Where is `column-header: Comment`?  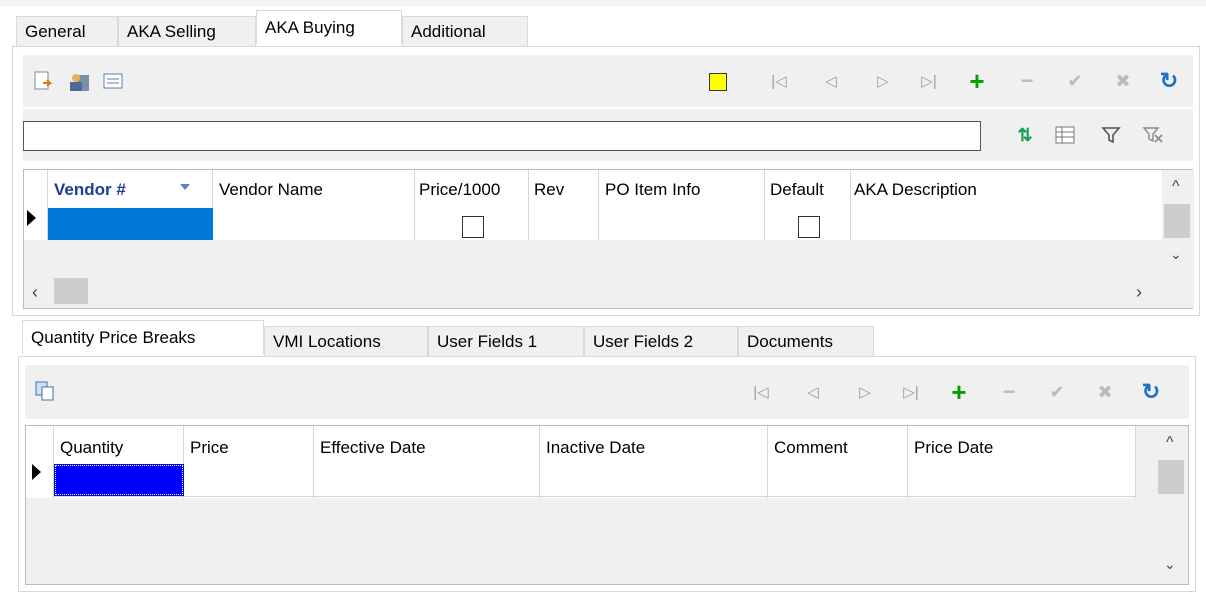
column-header: Comment is located at coordinates (811, 448).